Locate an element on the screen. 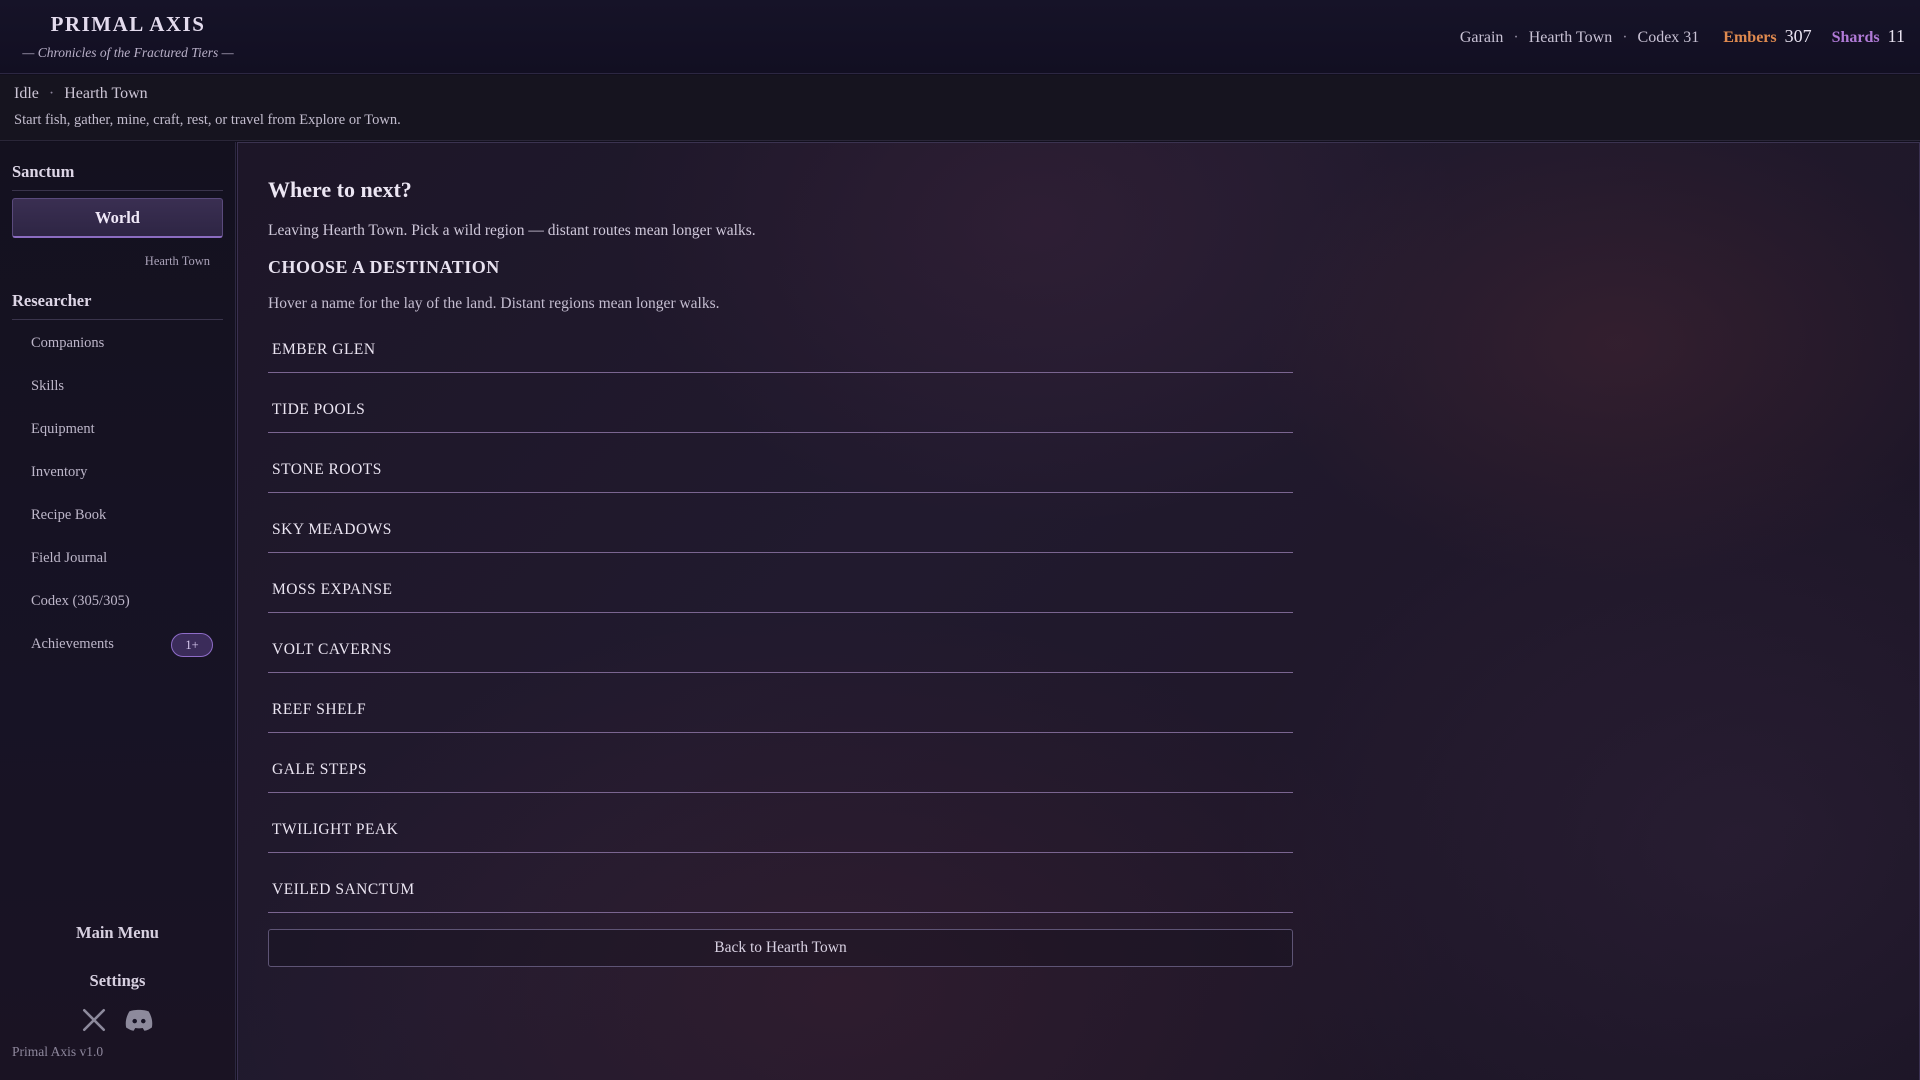 The width and height of the screenshot is (1920, 1080). activity-state: Idle is located at coordinates (26, 93).